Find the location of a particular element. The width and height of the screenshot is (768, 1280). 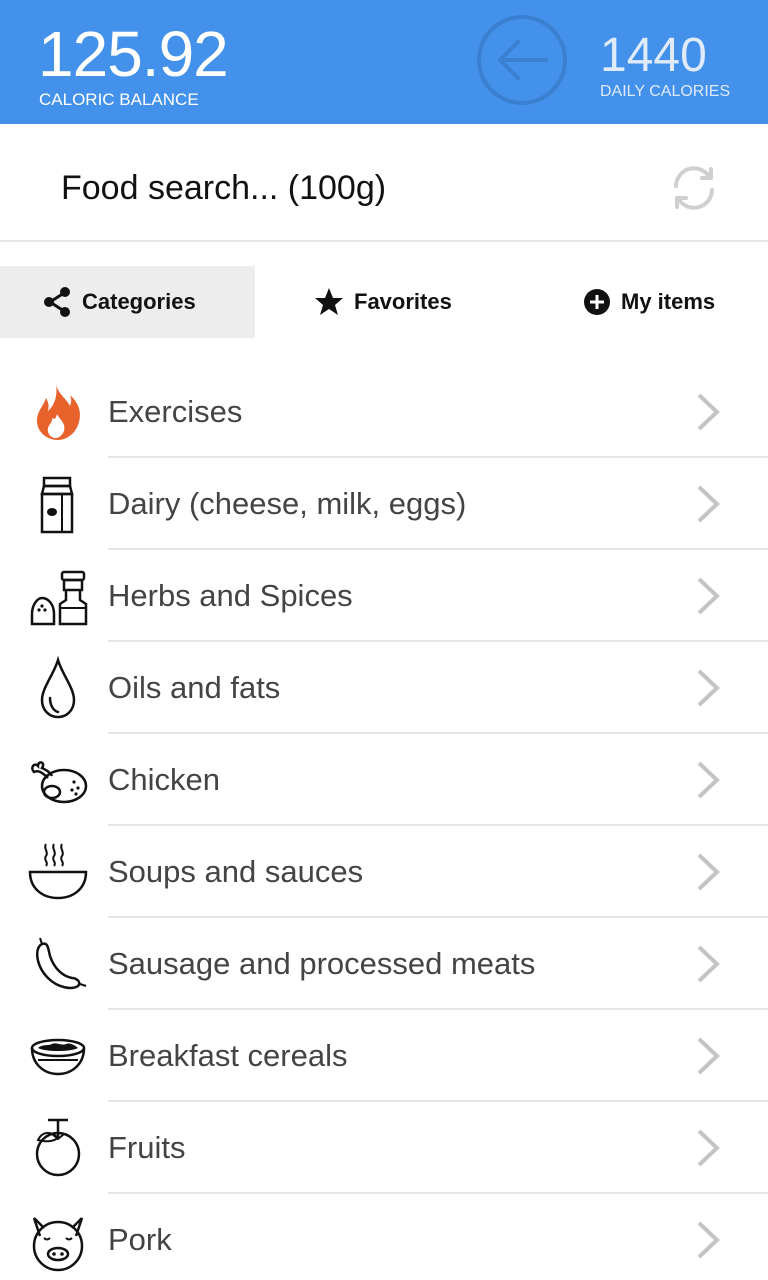

list-item-label: Chicken is located at coordinates (164, 779).